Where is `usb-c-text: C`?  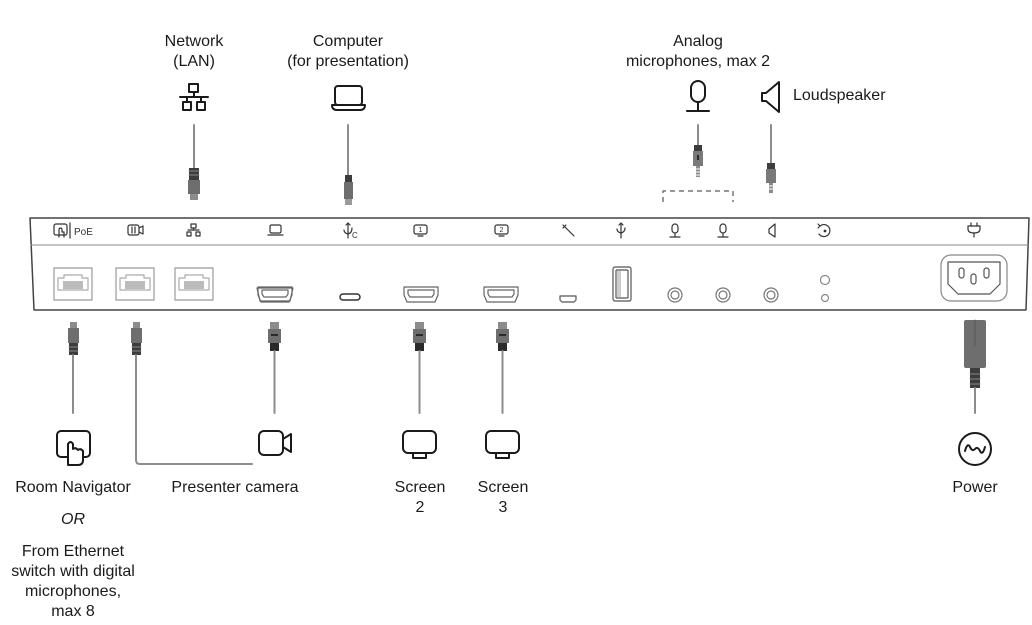 usb-c-text: C is located at coordinates (355, 235).